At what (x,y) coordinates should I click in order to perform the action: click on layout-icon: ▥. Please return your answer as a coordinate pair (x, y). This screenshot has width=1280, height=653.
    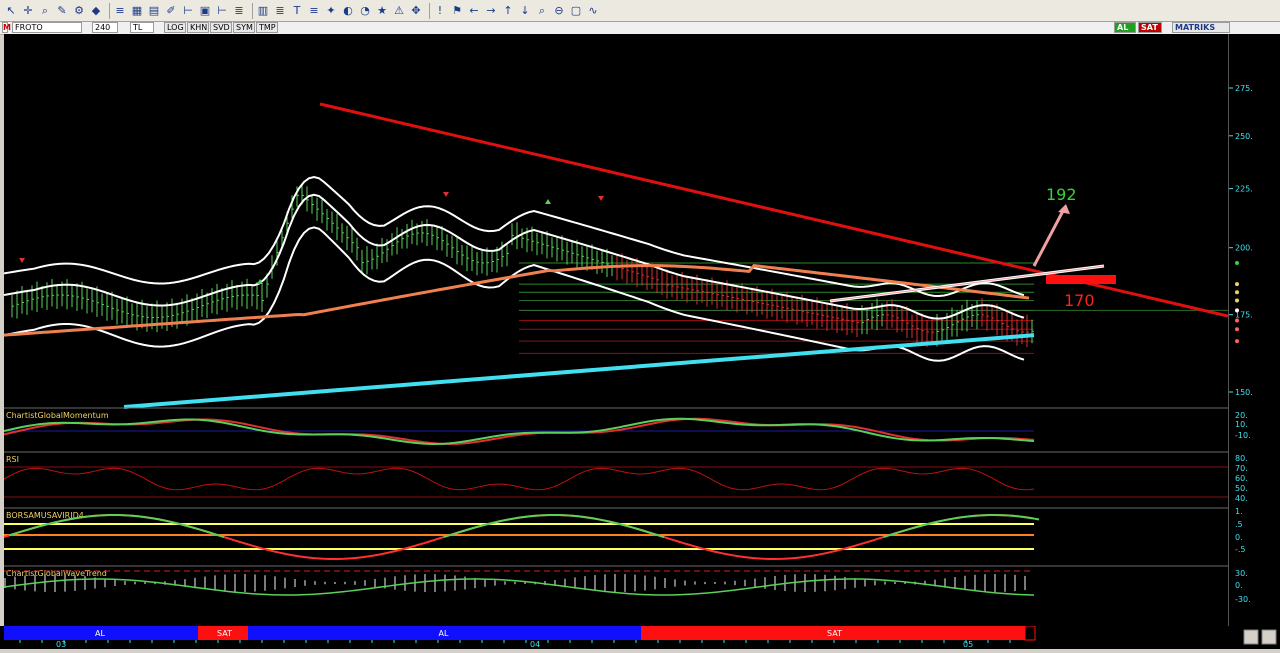
    Looking at the image, I should click on (263, 11).